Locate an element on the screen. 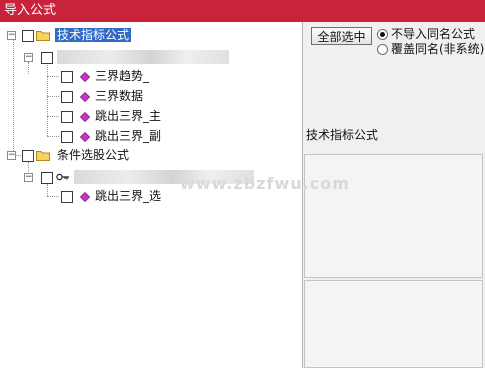 The image size is (485, 368). group1-label: 技术指标公式 is located at coordinates (93, 35).